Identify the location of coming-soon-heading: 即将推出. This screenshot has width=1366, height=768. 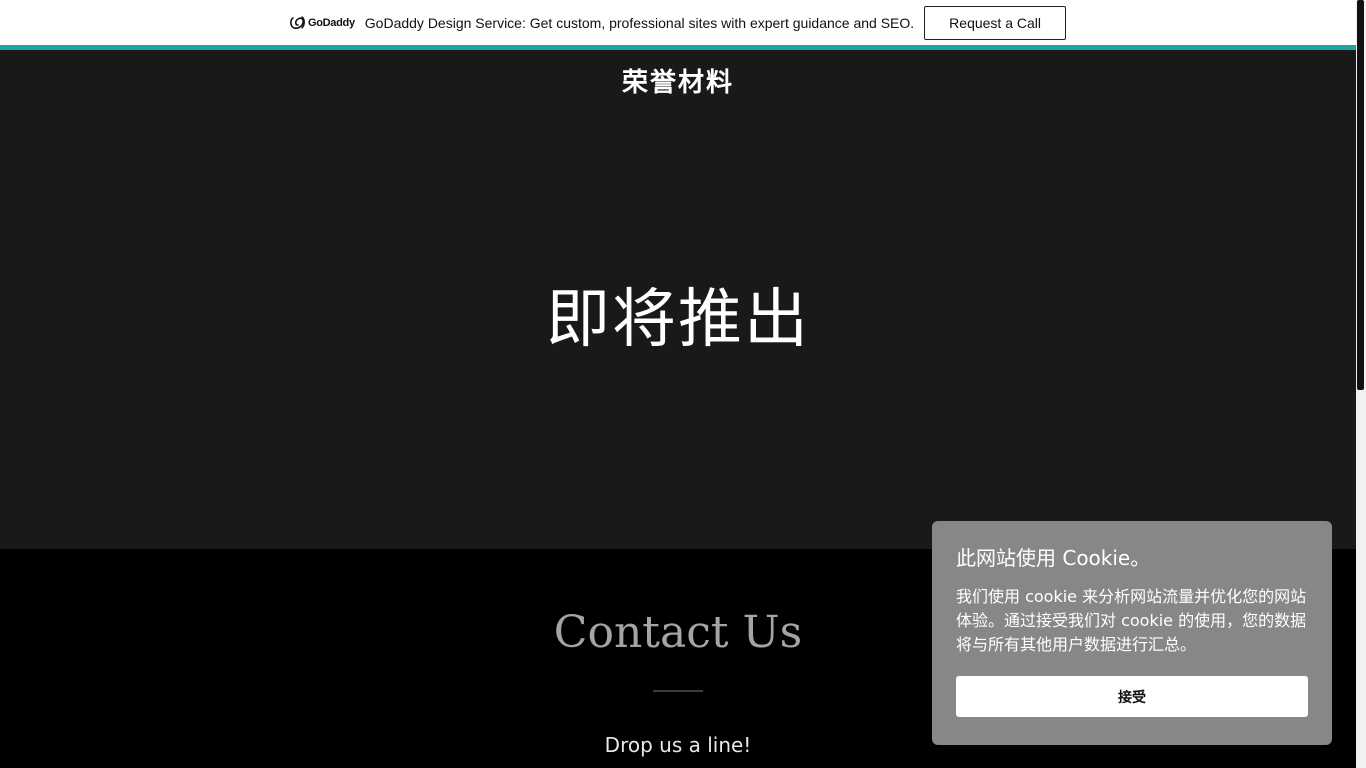
(678, 320).